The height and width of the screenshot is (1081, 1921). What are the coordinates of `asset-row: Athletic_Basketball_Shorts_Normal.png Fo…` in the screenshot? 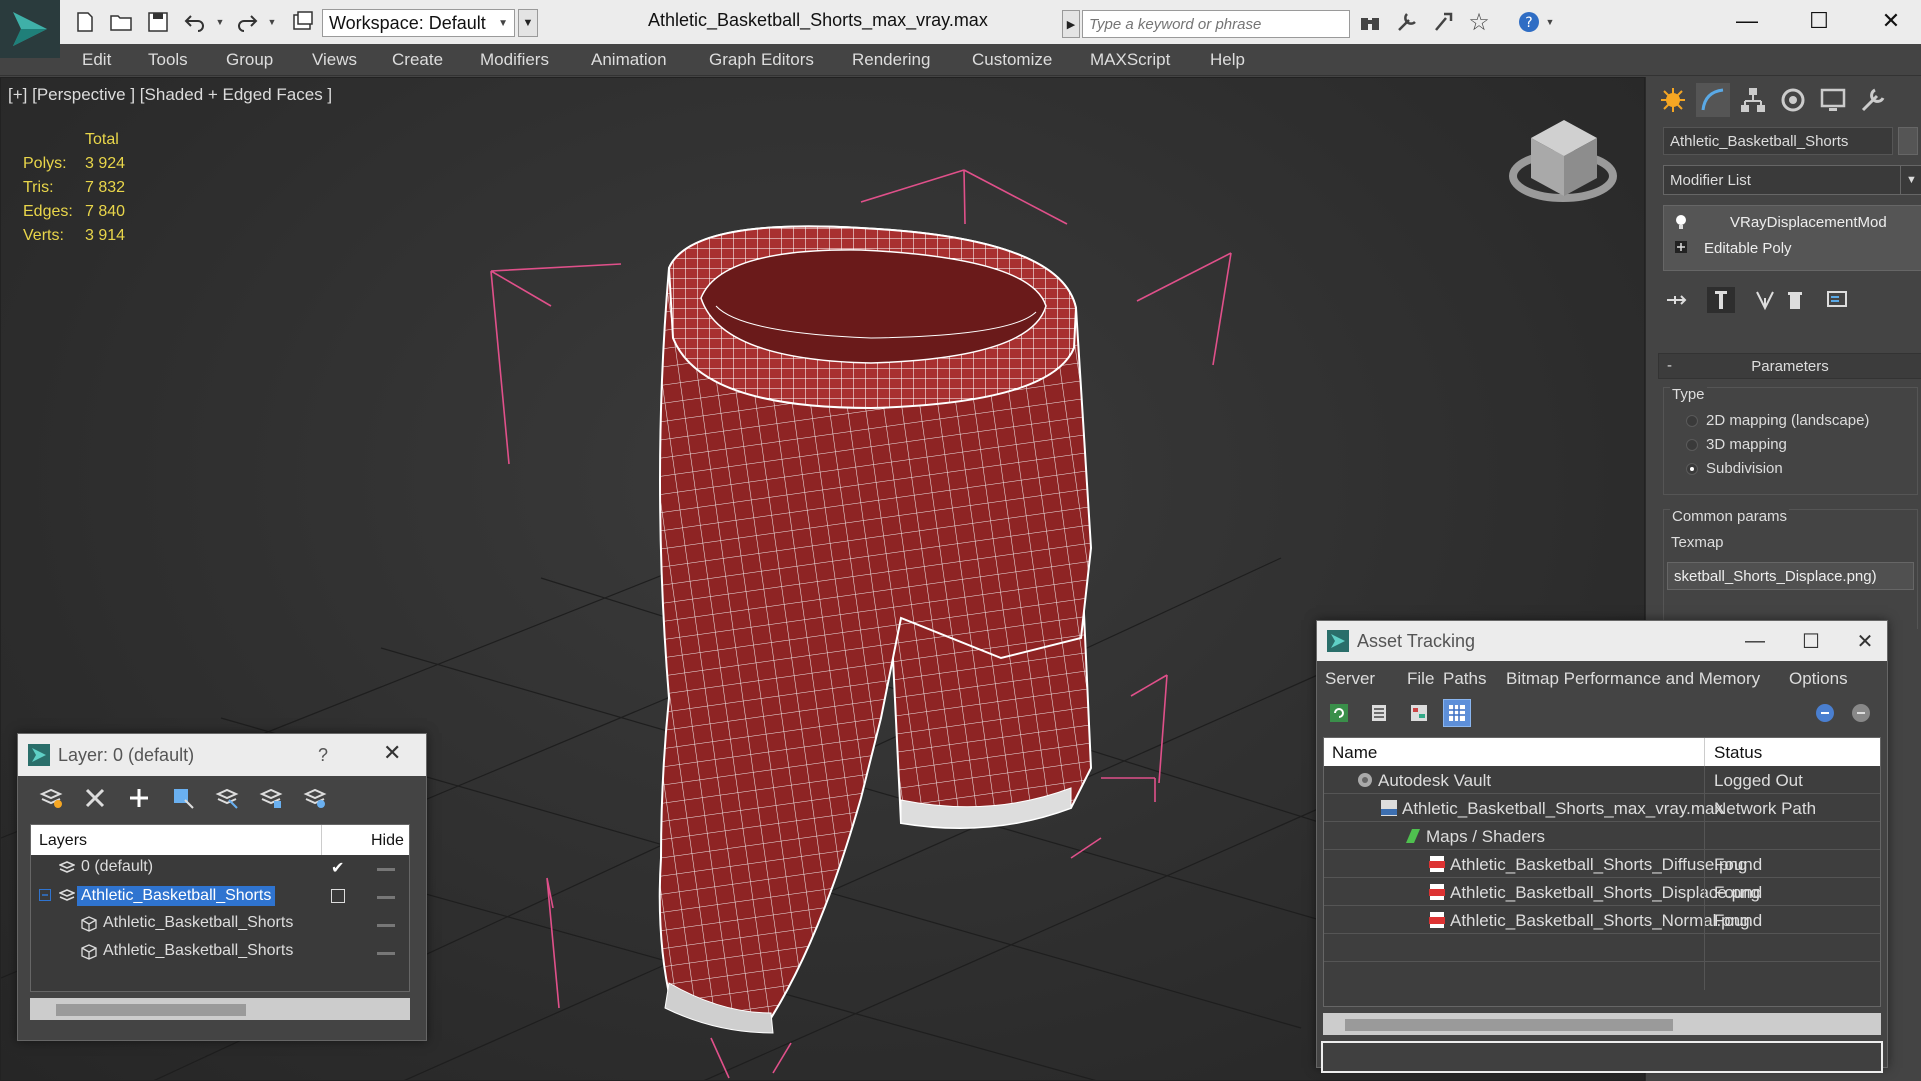 It's located at (1602, 920).